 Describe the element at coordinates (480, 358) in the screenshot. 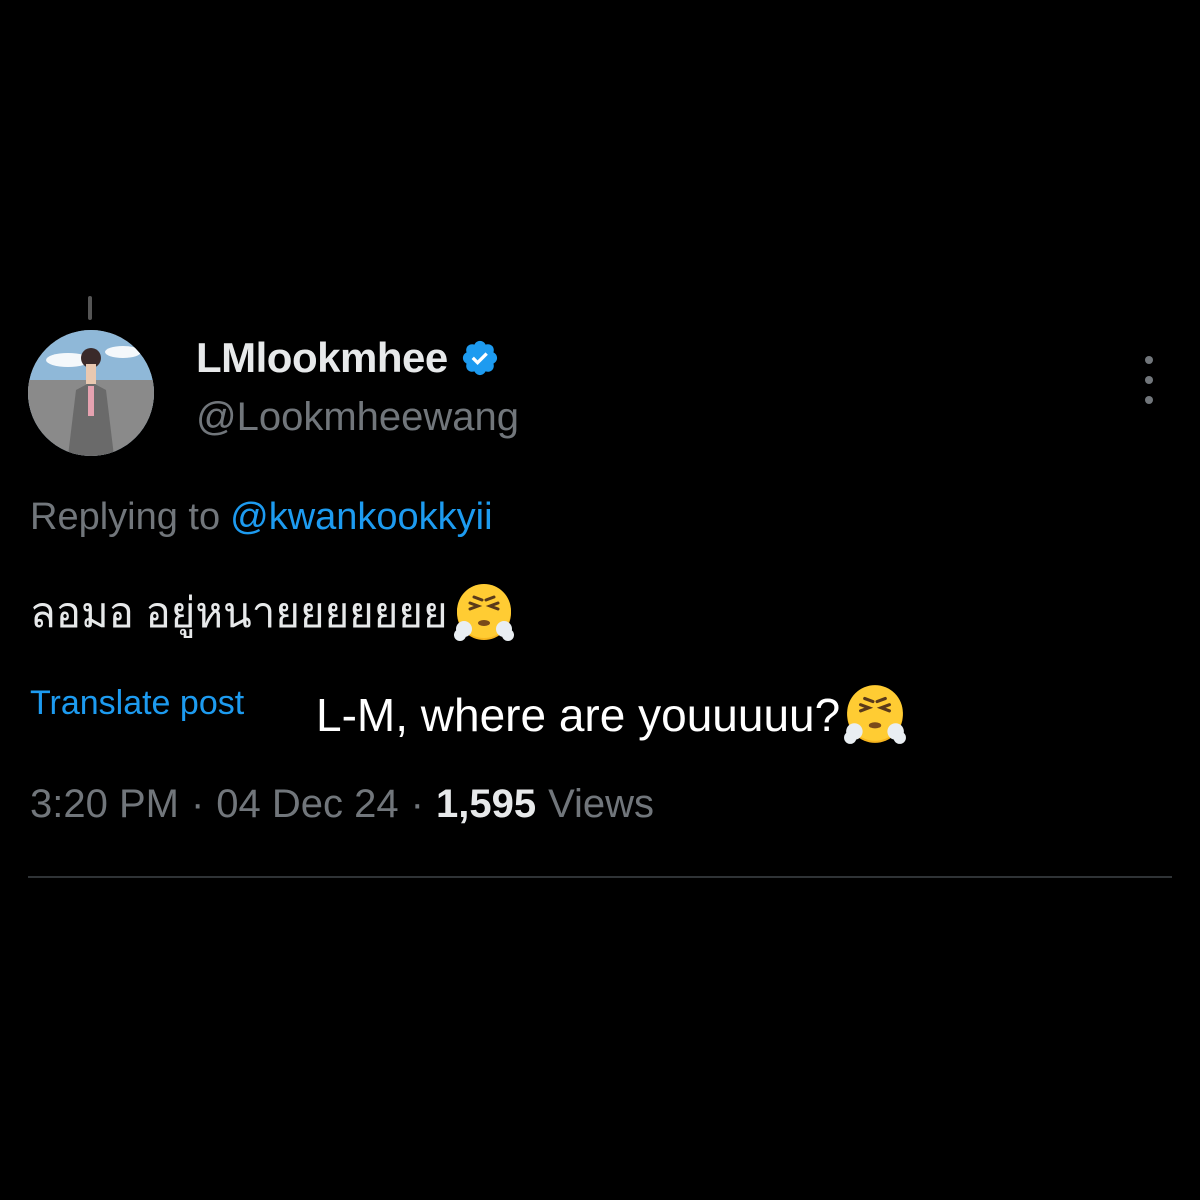

I see `verified-badge-icon` at that location.